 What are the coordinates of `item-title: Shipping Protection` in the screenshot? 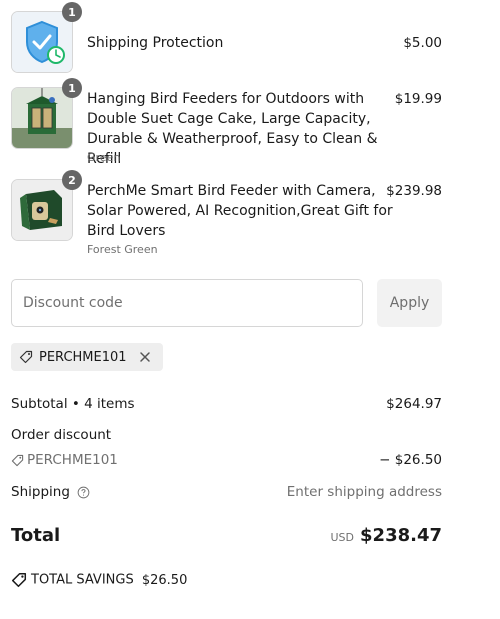 It's located at (155, 43).